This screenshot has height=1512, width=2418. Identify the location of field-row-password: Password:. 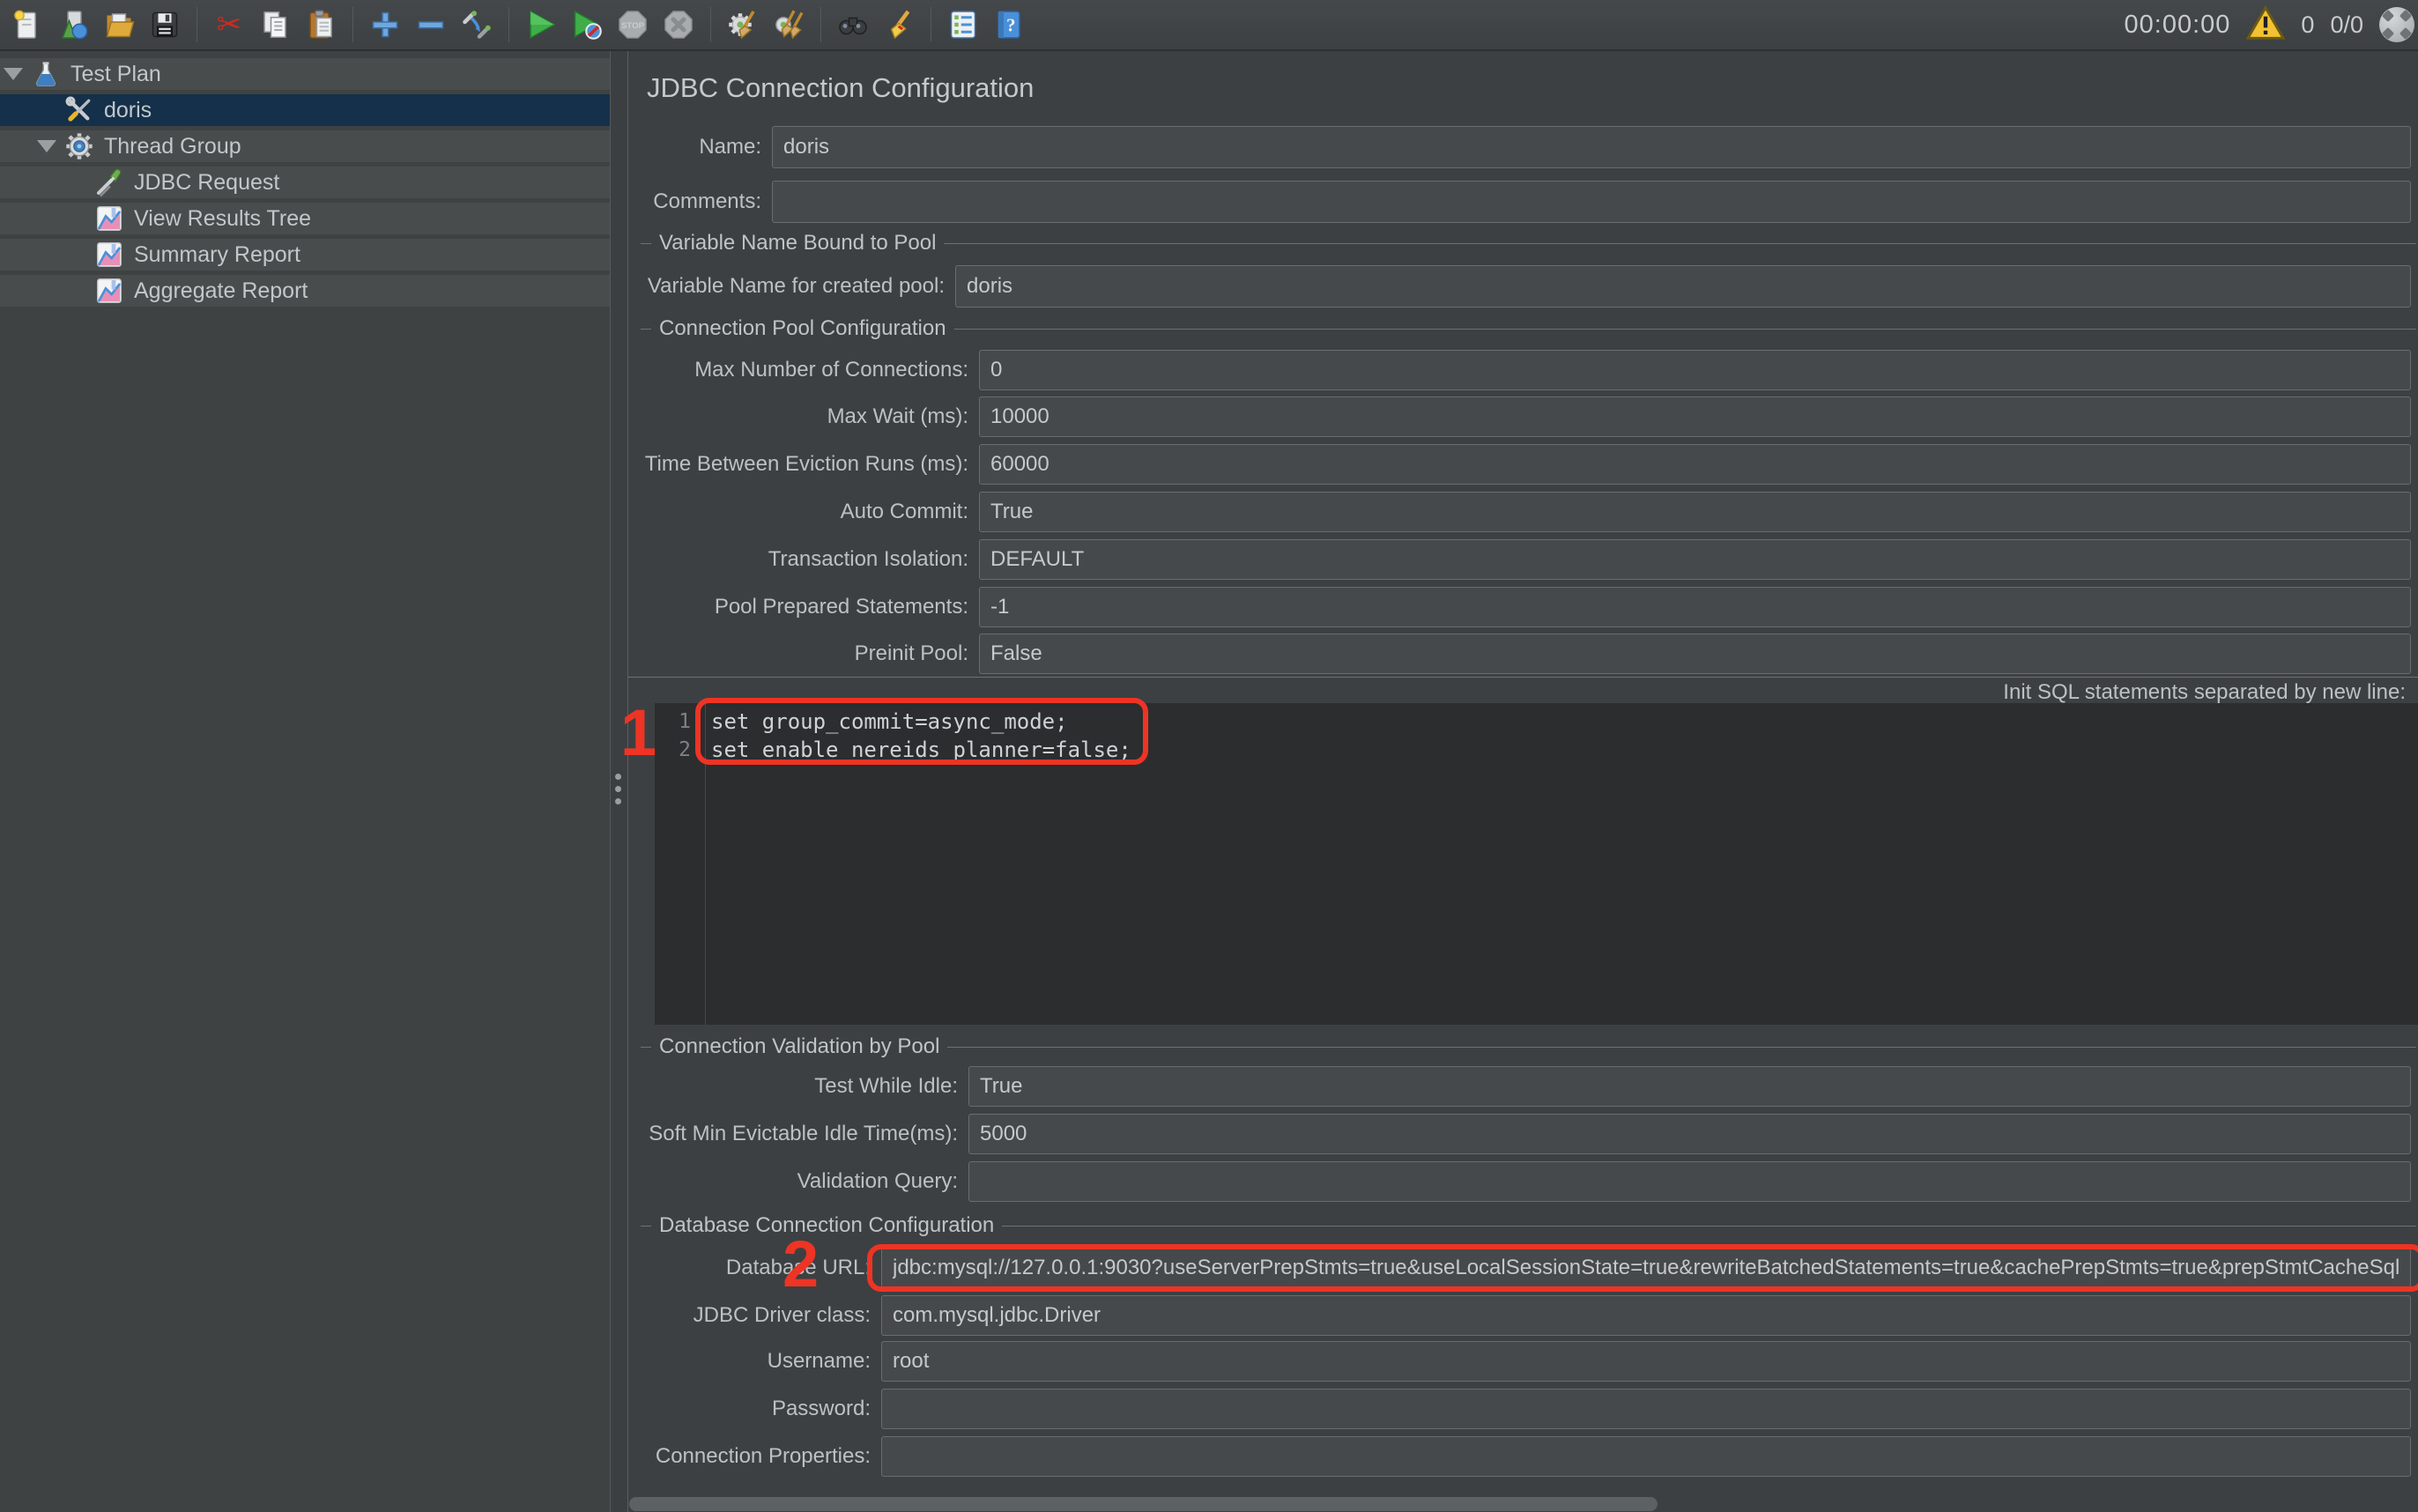
(1523, 1409).